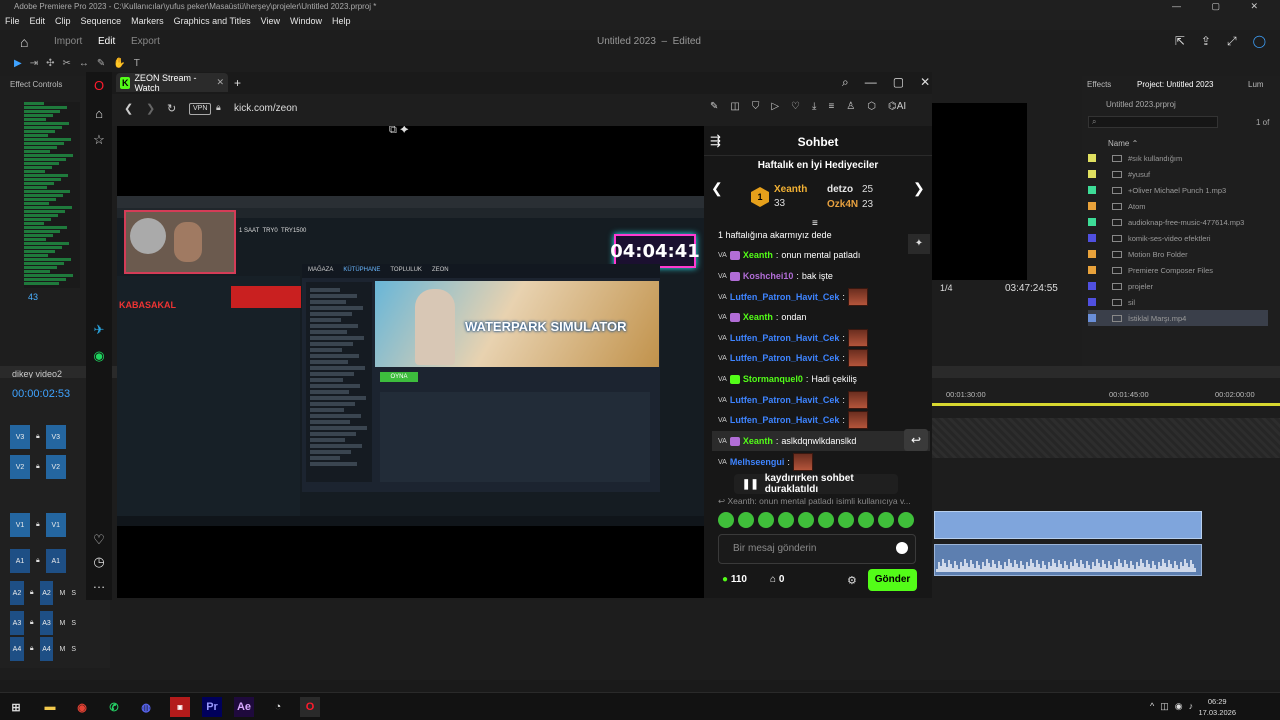  Describe the element at coordinates (822, 379) in the screenshot. I see `chat-message: VA Stormanquel0: Hadi çekiliş` at that location.